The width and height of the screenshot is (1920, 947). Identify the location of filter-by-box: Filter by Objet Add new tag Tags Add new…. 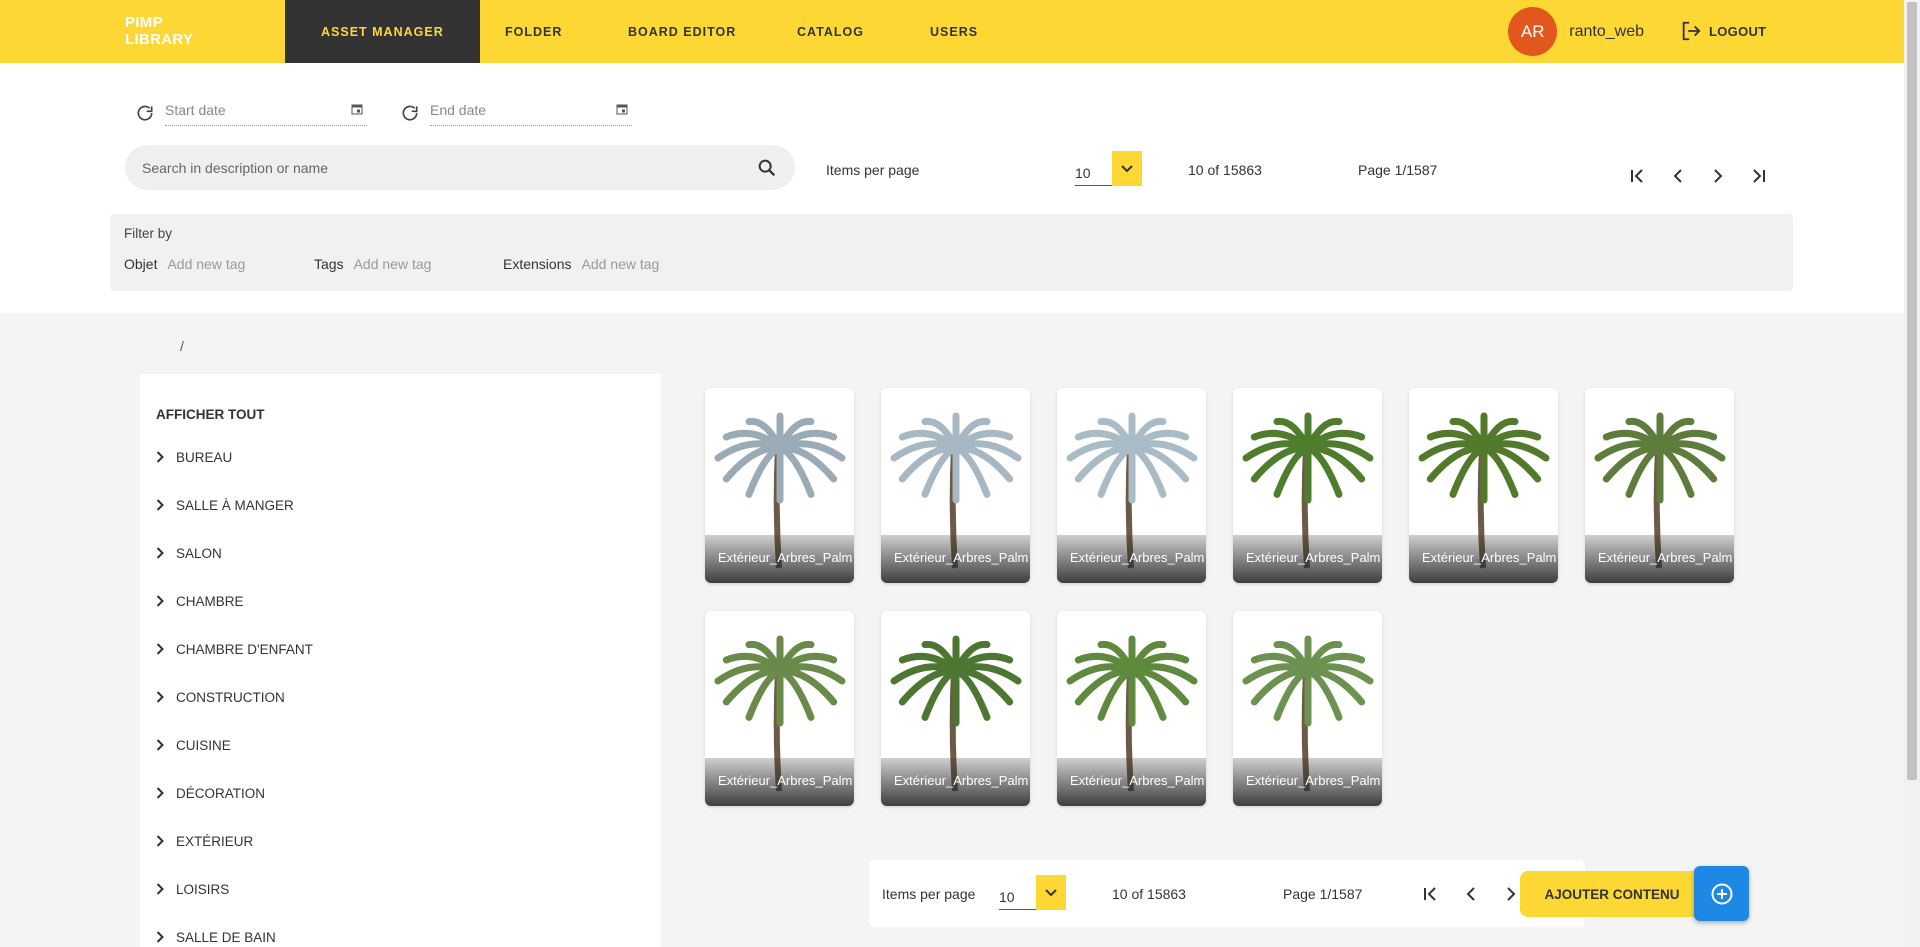
(951, 252).